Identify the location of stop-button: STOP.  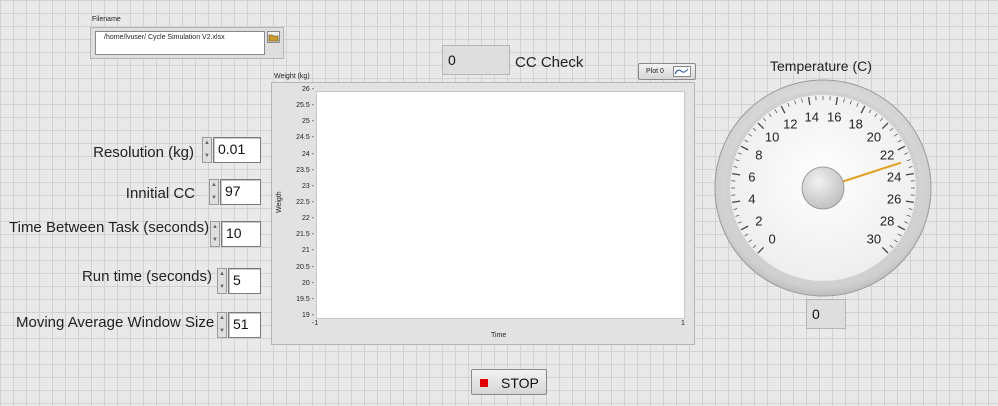
(509, 382).